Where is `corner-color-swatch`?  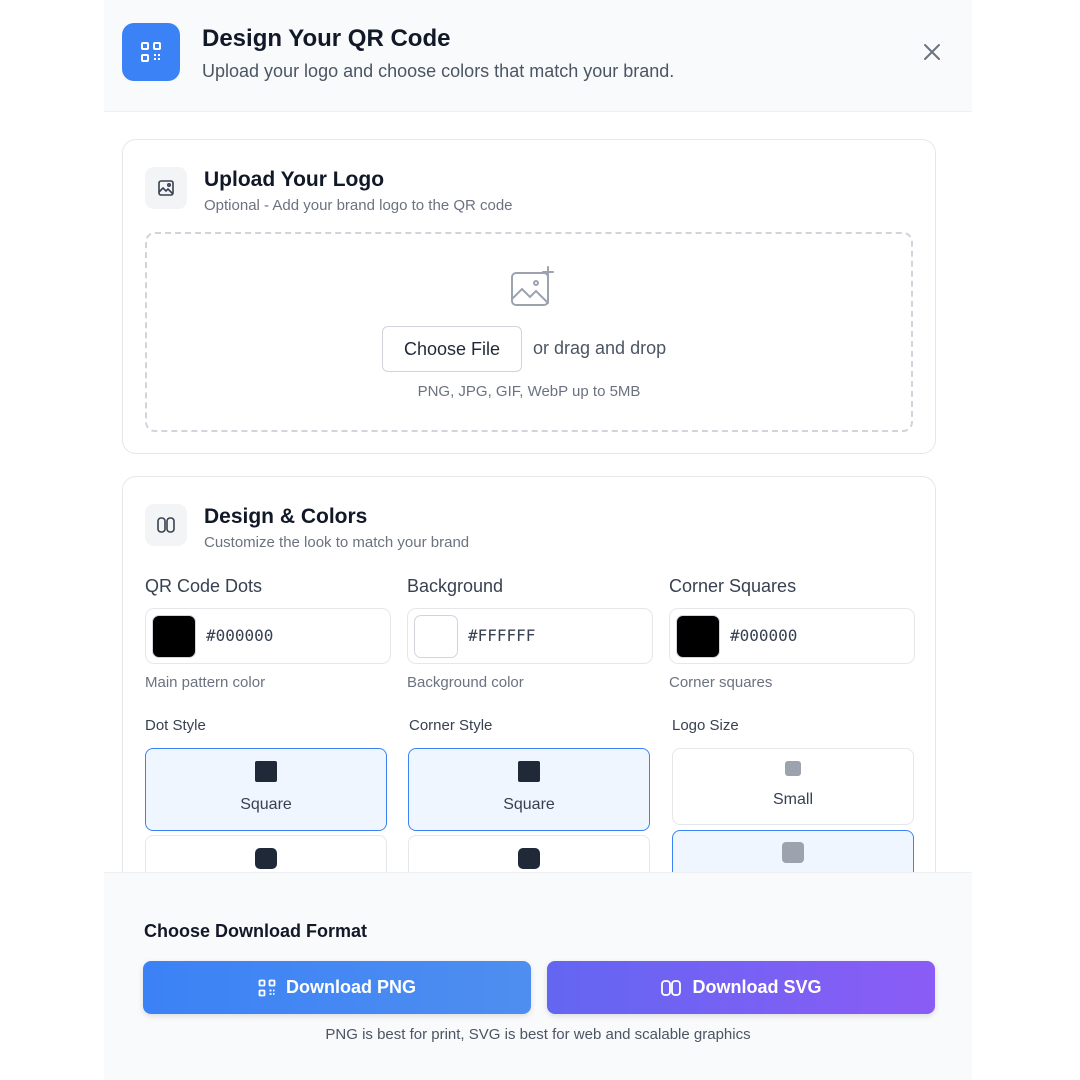 corner-color-swatch is located at coordinates (698, 636).